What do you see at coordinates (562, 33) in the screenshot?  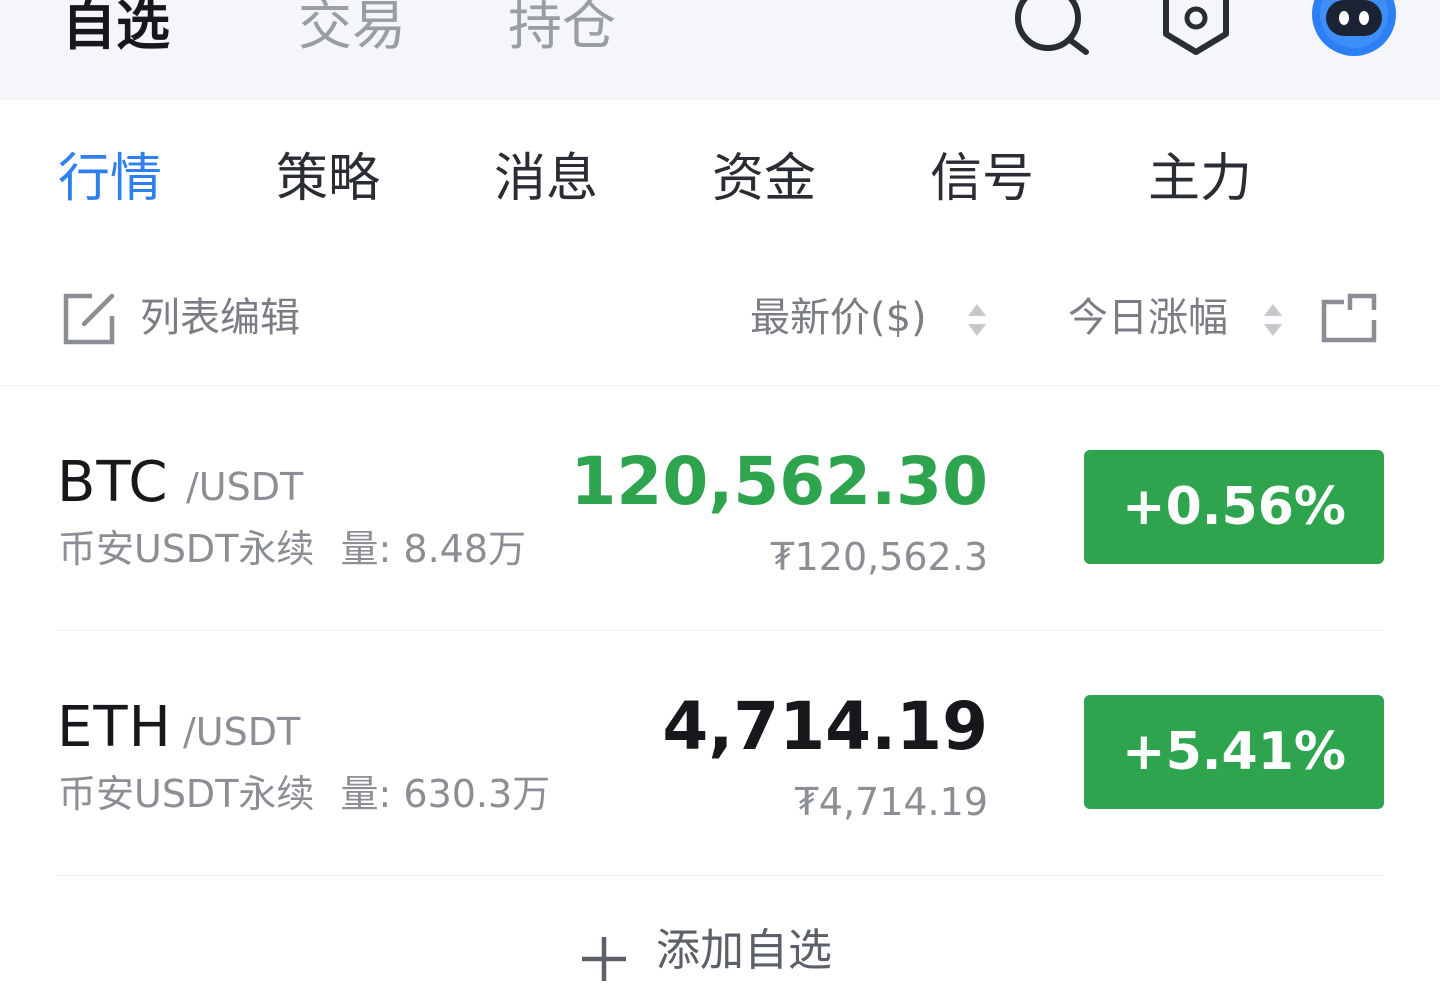 I see `tab-positions: 持仓` at bounding box center [562, 33].